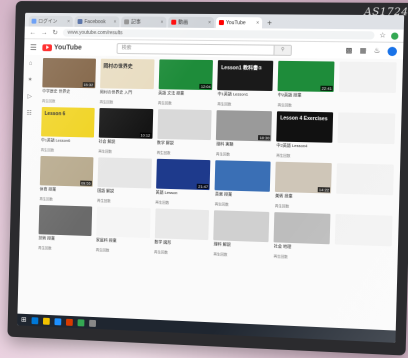  What do you see at coordinates (306, 97) in the screenshot?
I see `video-title: 中2英語 授業` at bounding box center [306, 97].